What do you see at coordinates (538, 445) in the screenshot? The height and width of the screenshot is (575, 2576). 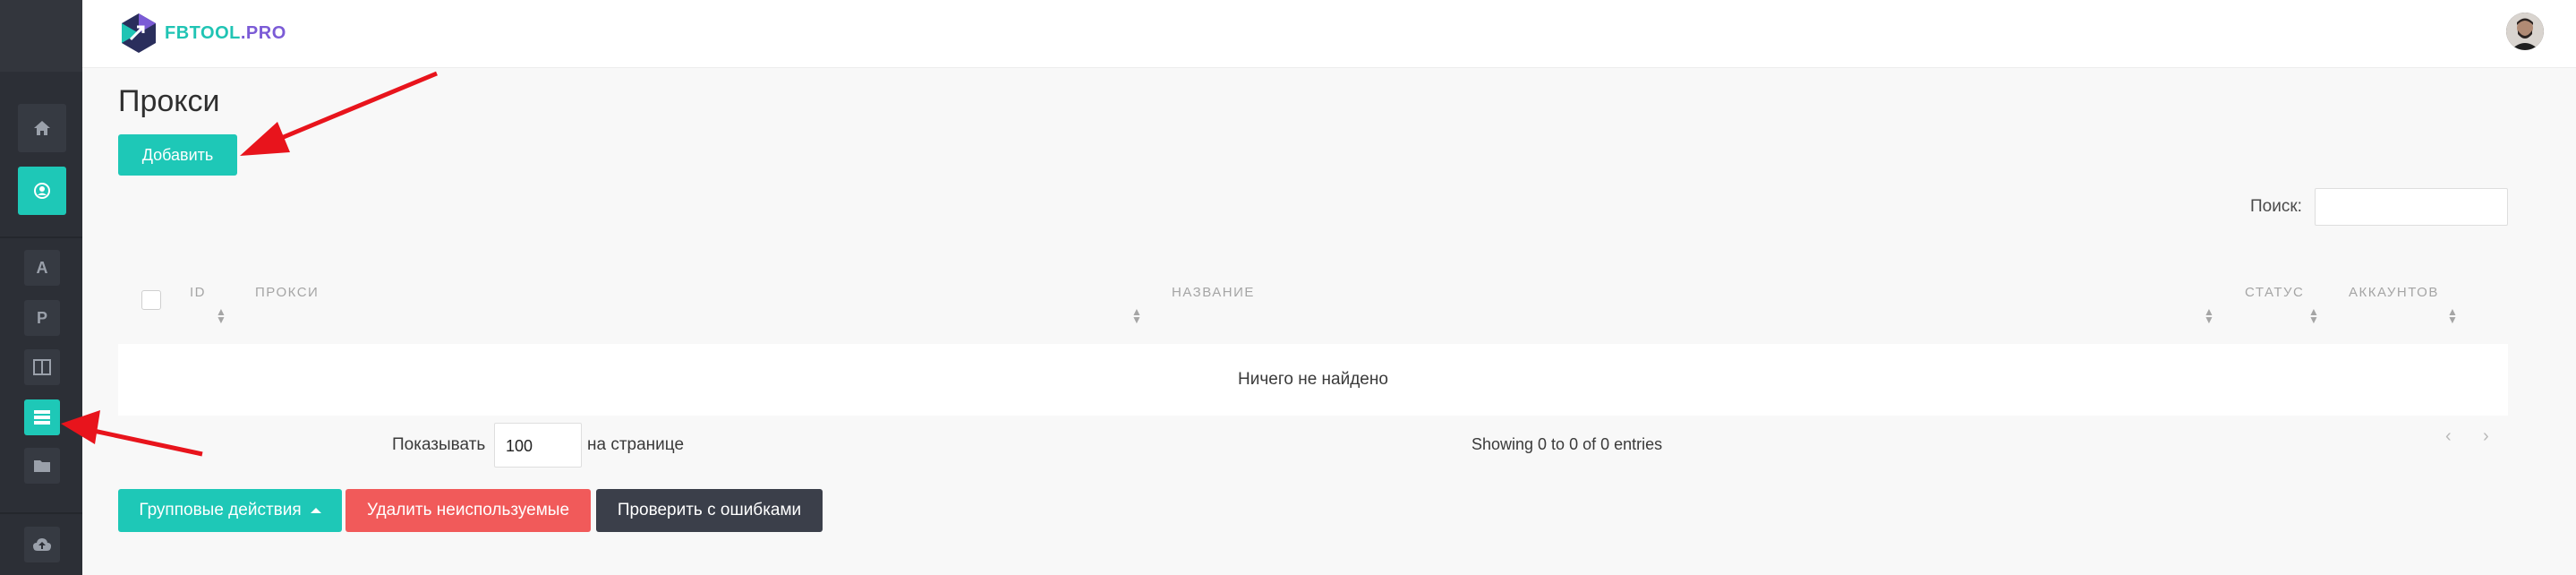 I see `per-page-select: 100` at bounding box center [538, 445].